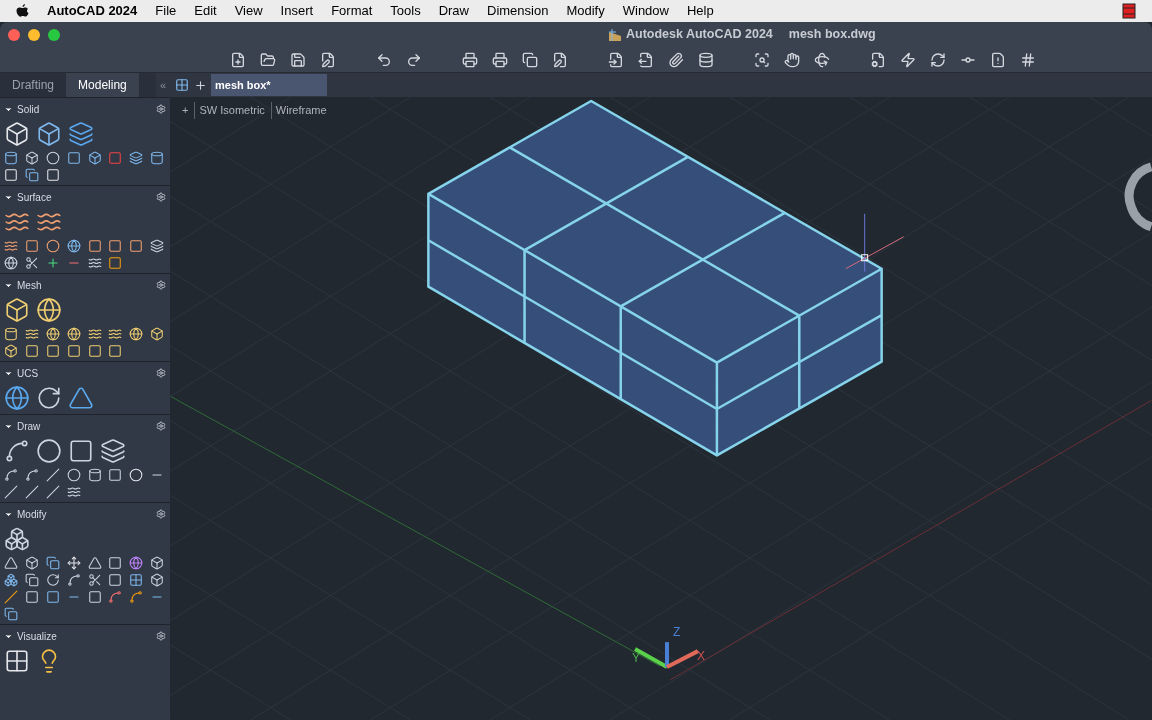 This screenshot has width=1152, height=720. I want to click on lightning-icon, so click(908, 59).